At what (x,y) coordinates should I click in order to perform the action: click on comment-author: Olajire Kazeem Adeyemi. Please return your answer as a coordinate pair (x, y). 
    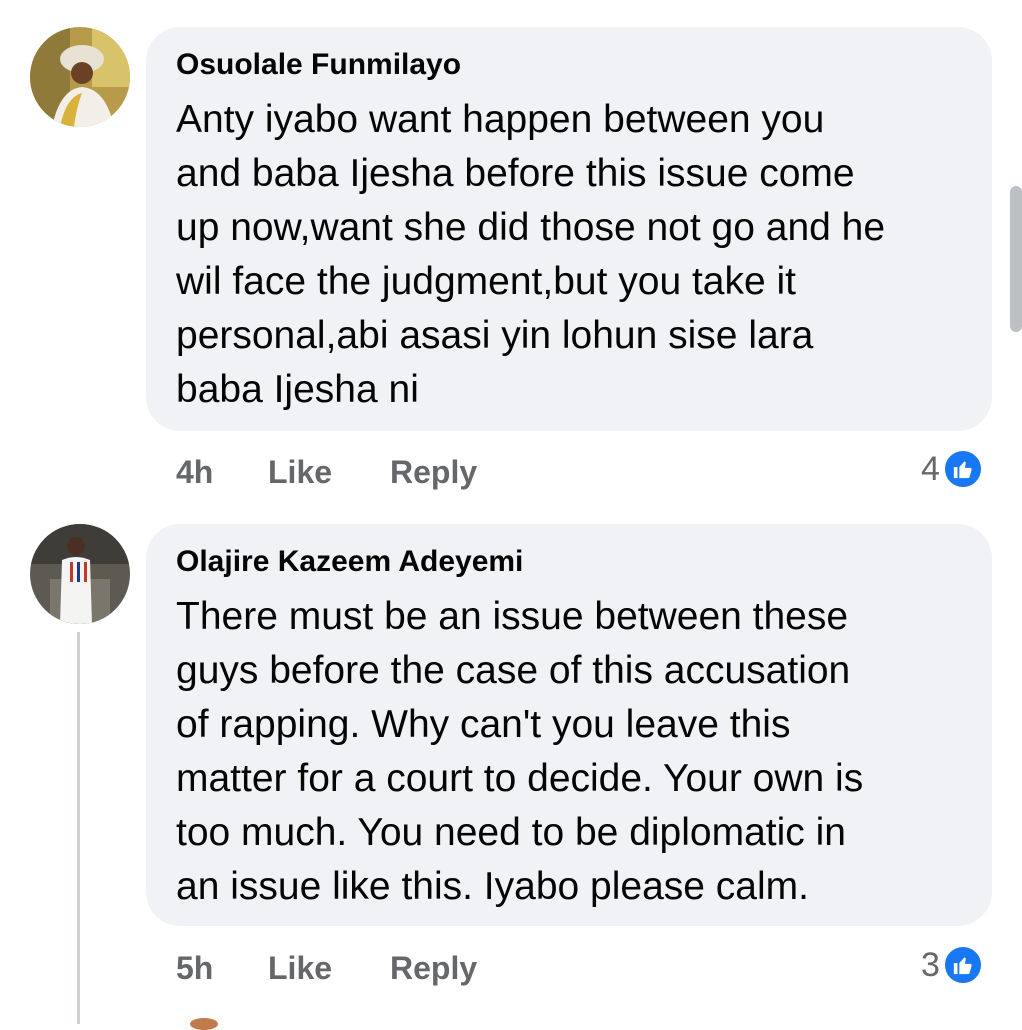
    Looking at the image, I should click on (349, 562).